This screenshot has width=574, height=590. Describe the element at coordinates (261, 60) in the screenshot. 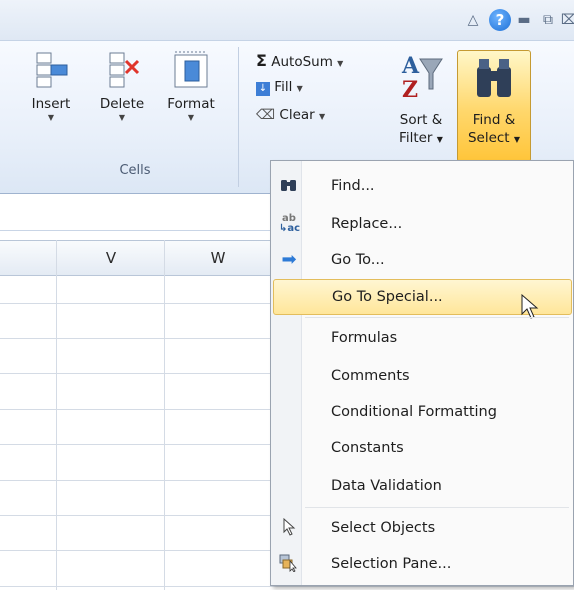

I see `sigma-icon: Σ` at that location.